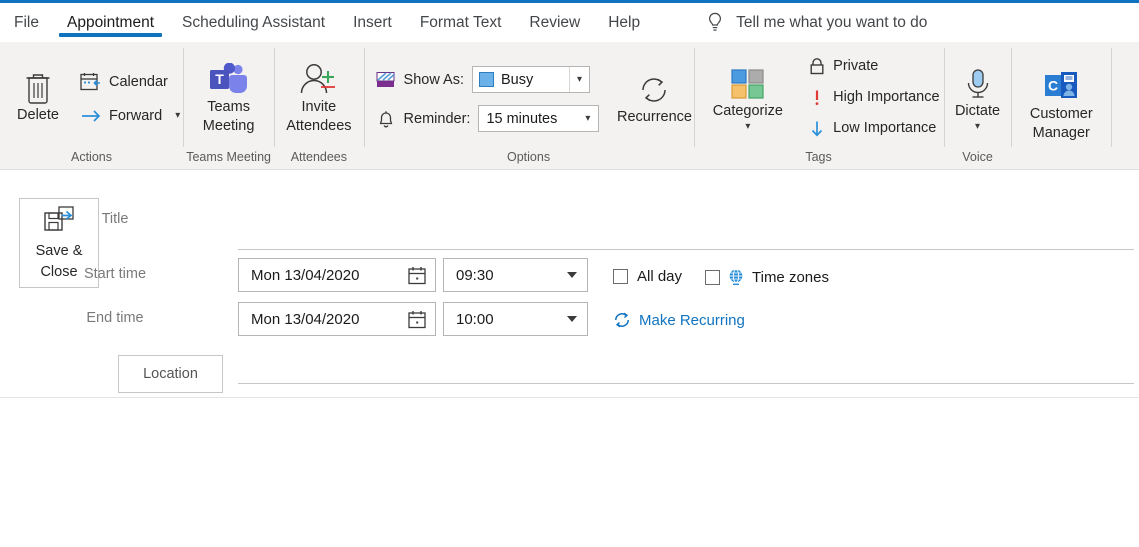 This screenshot has width=1139, height=547. I want to click on tell-me-label: Tell me what you want to do, so click(832, 22).